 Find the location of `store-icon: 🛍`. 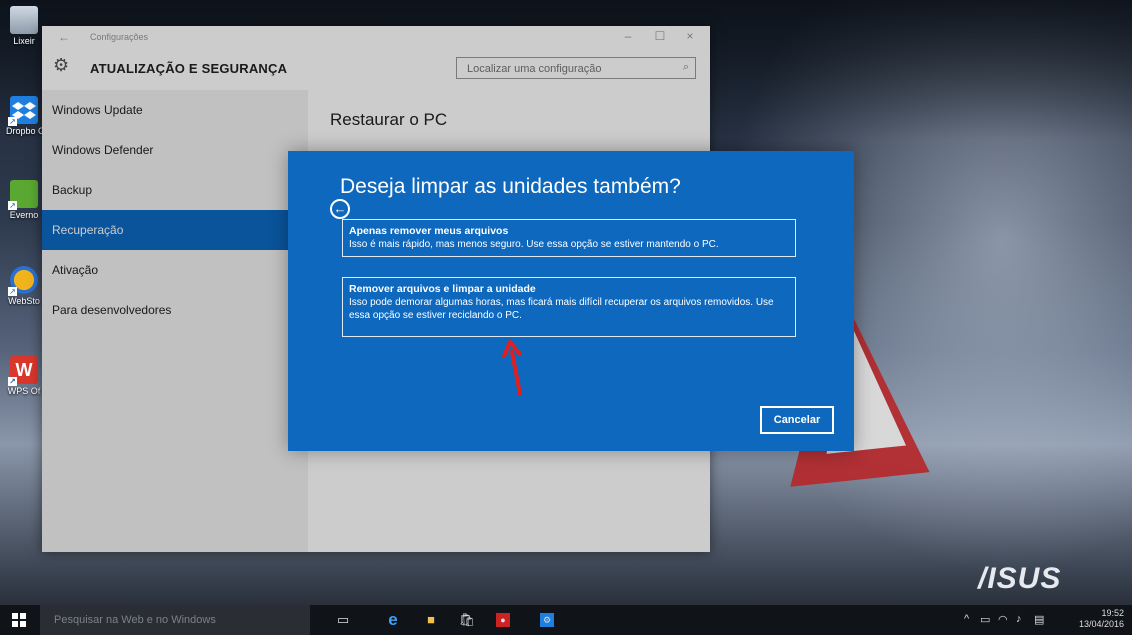

store-icon: 🛍 is located at coordinates (467, 620).